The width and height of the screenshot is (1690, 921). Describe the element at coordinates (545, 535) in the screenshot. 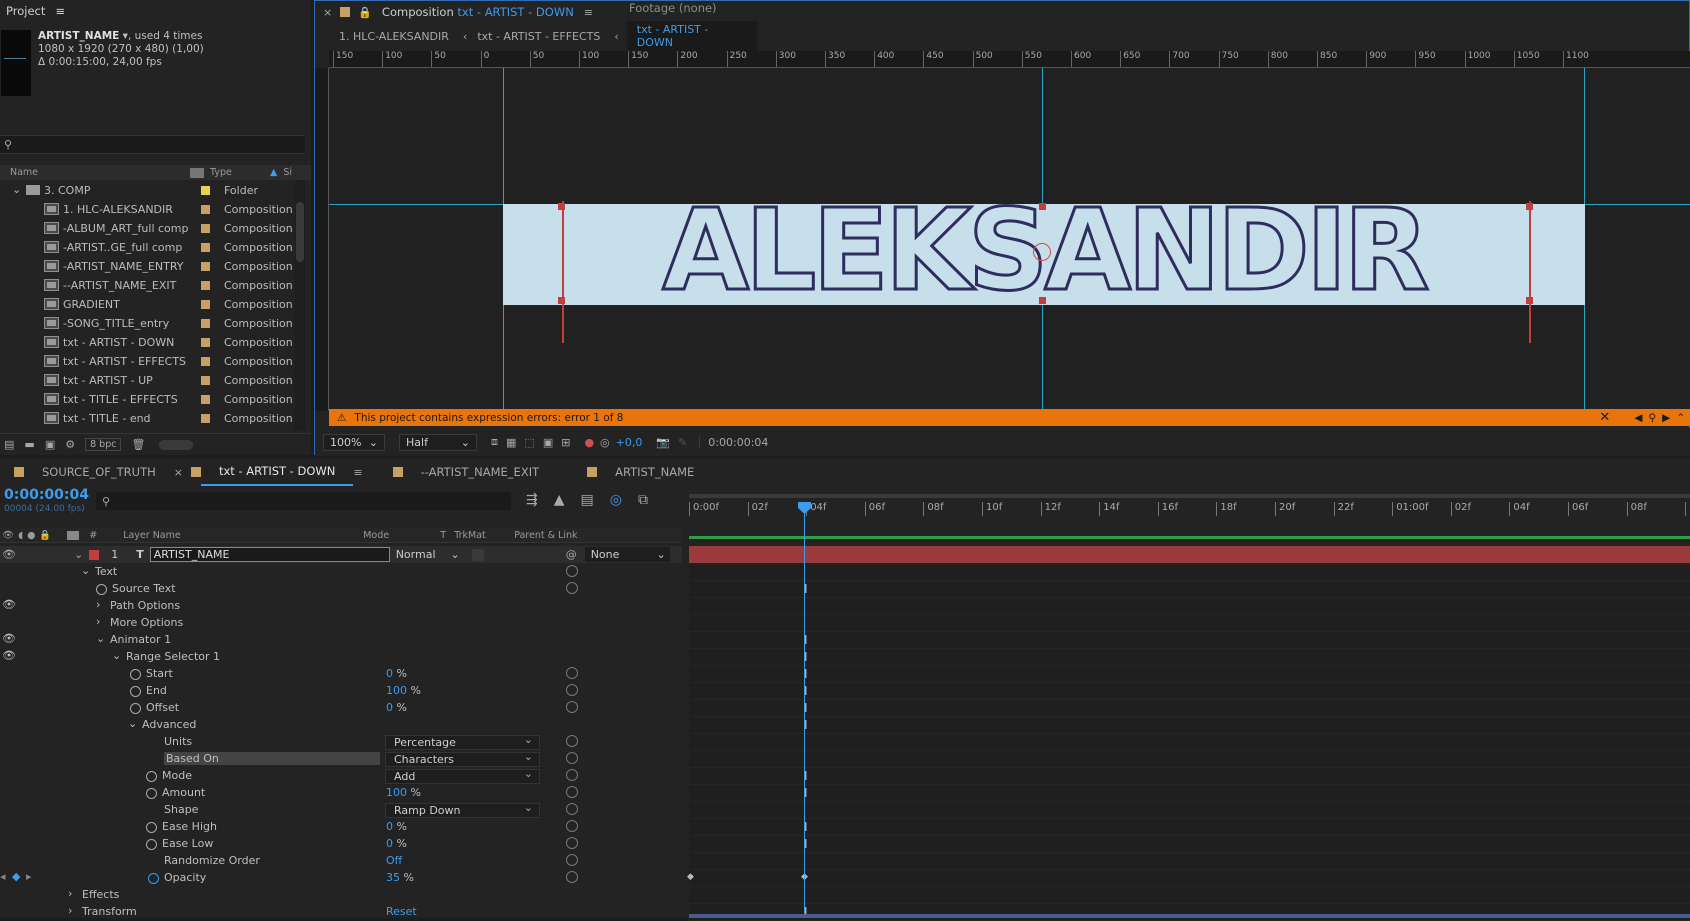

I see `column-parent: Parent & Link` at that location.